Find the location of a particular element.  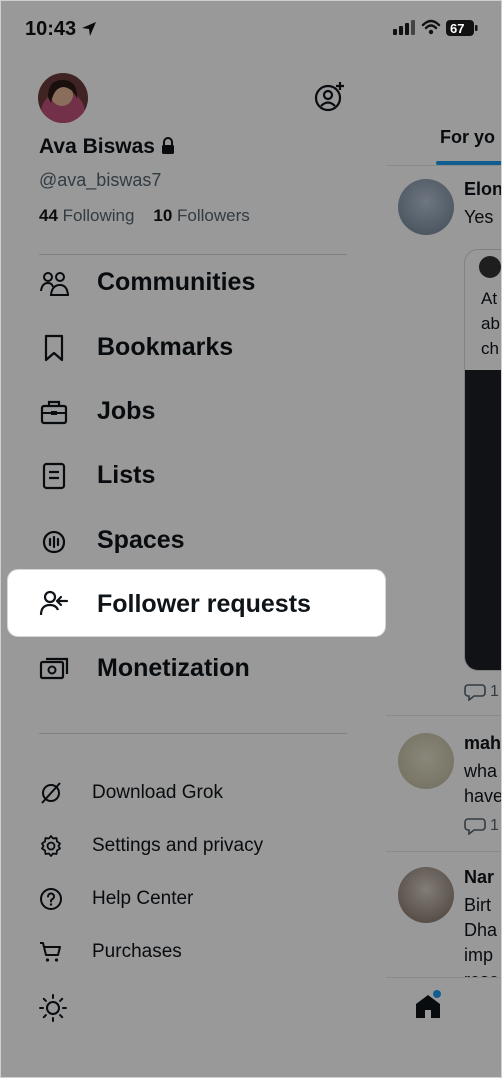

status-icons is located at coordinates (435, 27).